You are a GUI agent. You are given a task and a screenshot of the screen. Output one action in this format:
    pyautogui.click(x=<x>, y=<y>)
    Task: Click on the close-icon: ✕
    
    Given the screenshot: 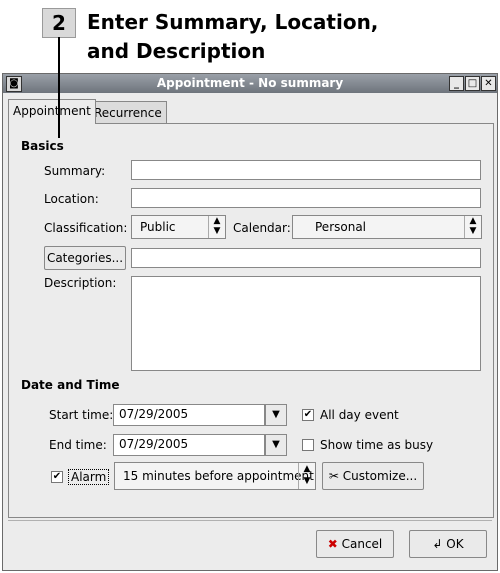 What is the action you would take?
    pyautogui.click(x=488, y=83)
    